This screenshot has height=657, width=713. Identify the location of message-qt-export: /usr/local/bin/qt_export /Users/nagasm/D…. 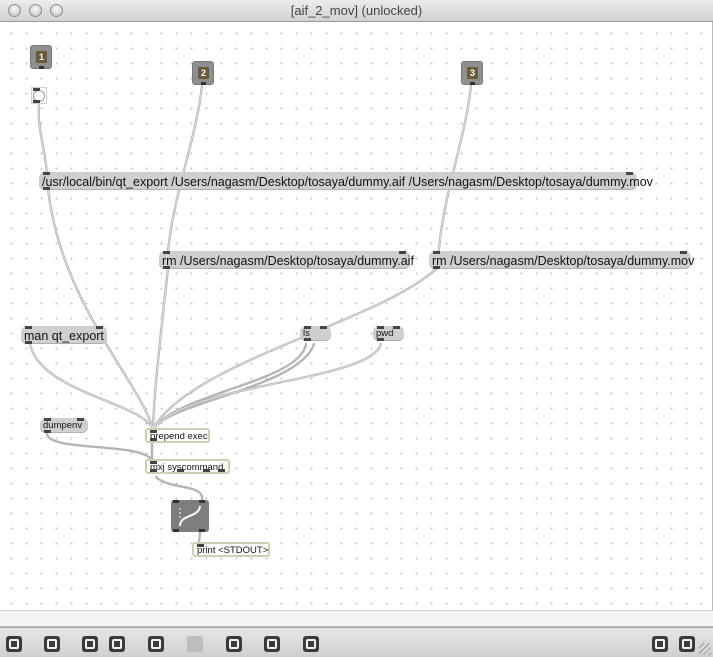
(346, 181).